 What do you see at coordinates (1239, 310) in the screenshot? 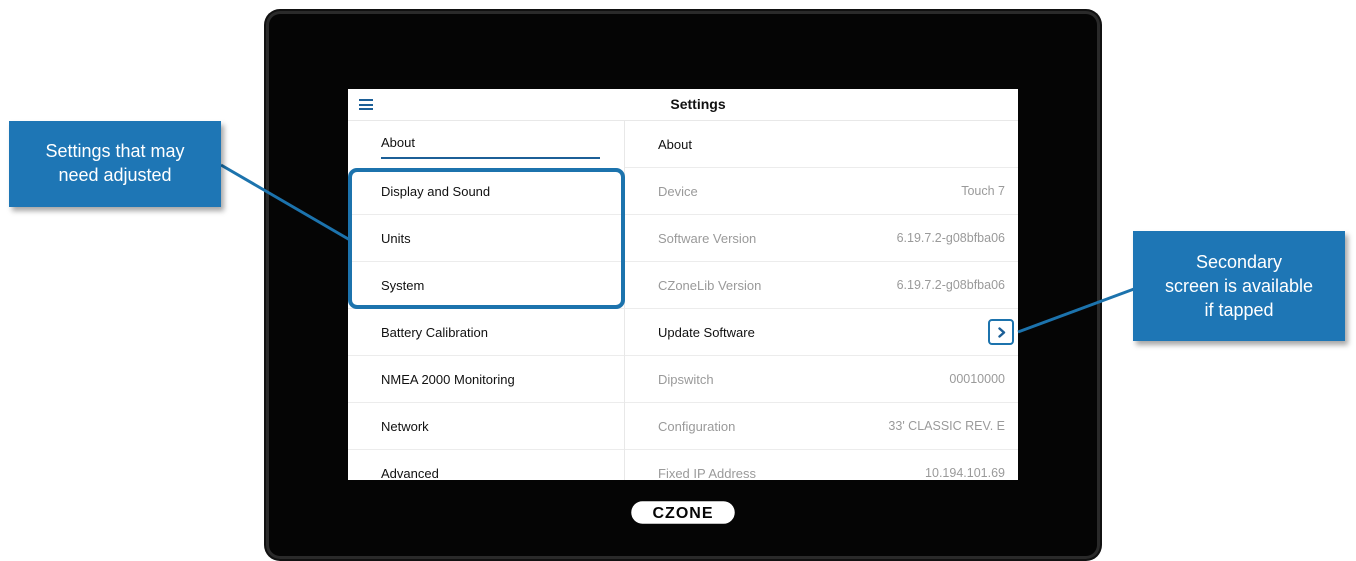
I see `callout-line: if tapped` at bounding box center [1239, 310].